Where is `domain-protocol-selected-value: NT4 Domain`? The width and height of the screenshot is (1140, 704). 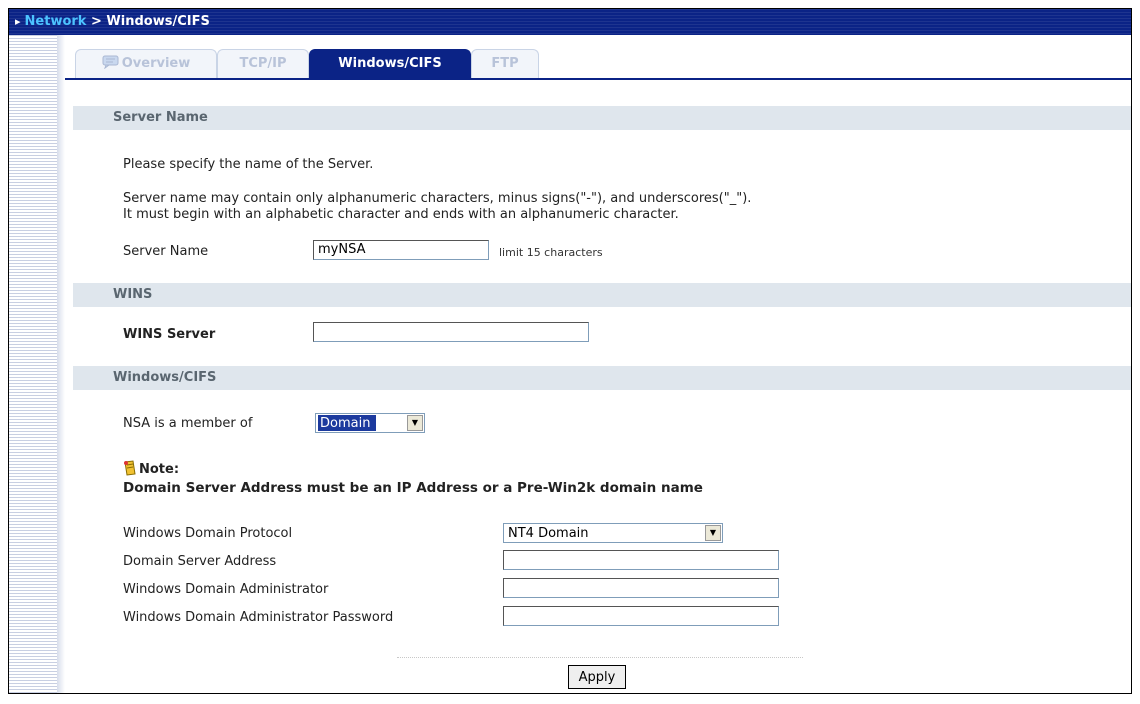 domain-protocol-selected-value: NT4 Domain is located at coordinates (548, 533).